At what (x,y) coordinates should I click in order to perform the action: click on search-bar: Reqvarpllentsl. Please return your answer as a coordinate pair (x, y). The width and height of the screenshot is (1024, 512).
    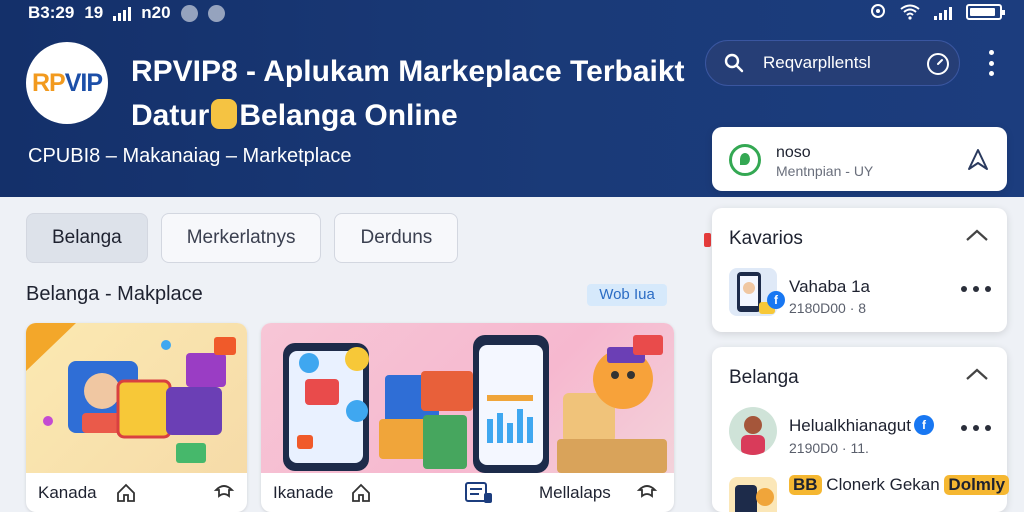
    Looking at the image, I should click on (832, 63).